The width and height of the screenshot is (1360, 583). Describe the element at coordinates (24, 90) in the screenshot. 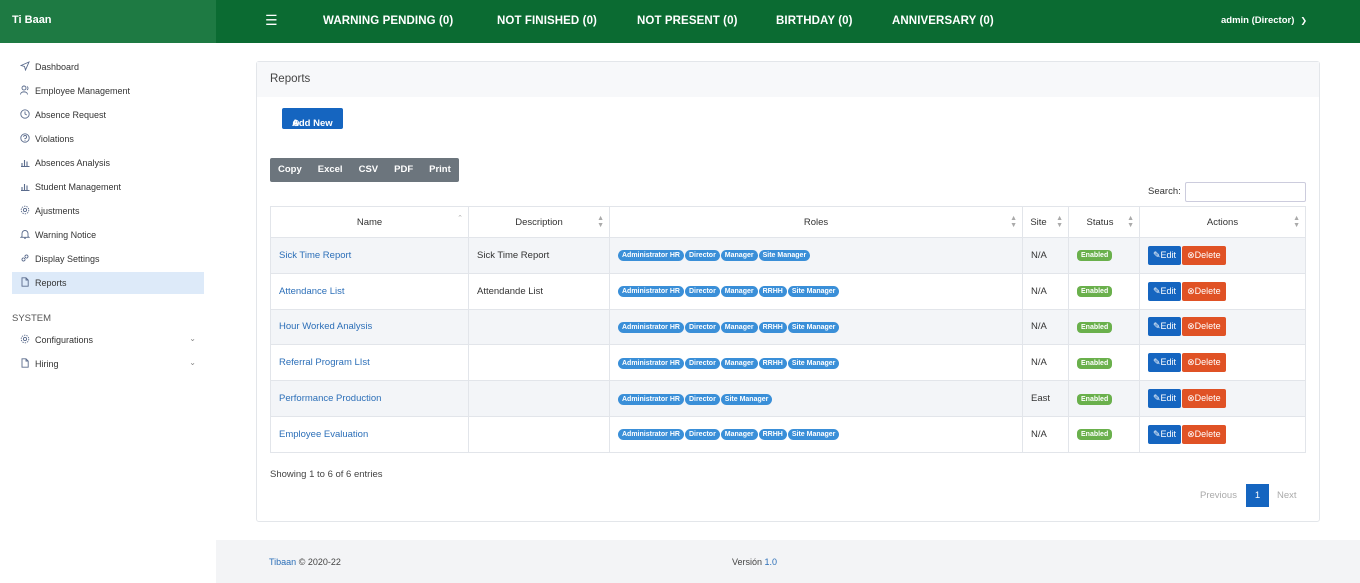

I see `users-icon` at that location.